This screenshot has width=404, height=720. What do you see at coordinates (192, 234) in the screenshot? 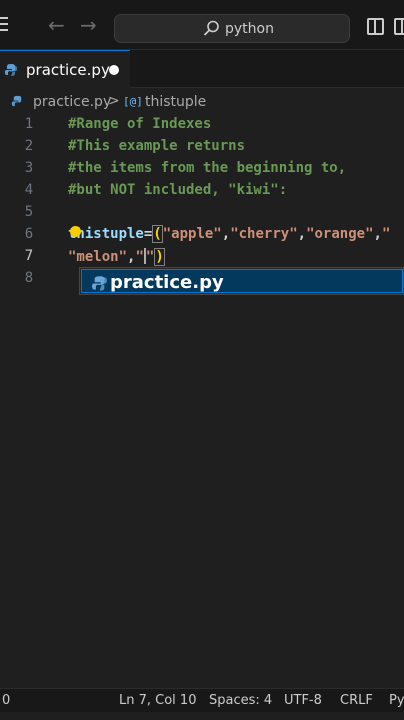
I see `code-token: "apple"` at bounding box center [192, 234].